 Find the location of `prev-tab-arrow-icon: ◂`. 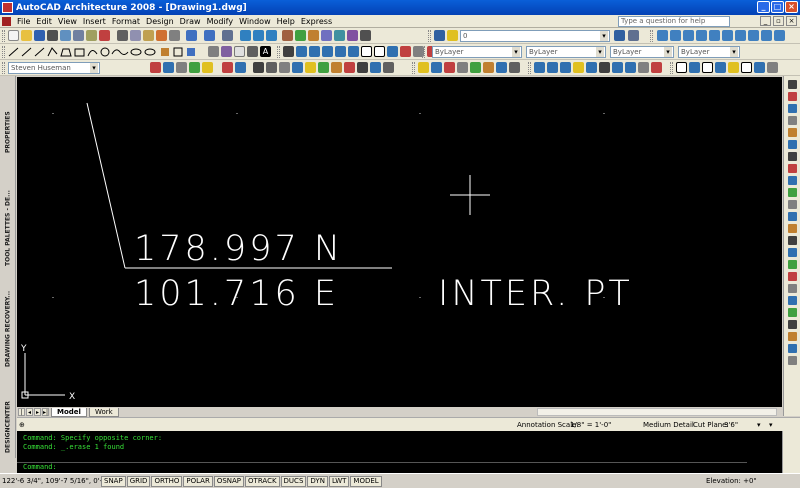

prev-tab-arrow-icon: ◂ is located at coordinates (29, 412).